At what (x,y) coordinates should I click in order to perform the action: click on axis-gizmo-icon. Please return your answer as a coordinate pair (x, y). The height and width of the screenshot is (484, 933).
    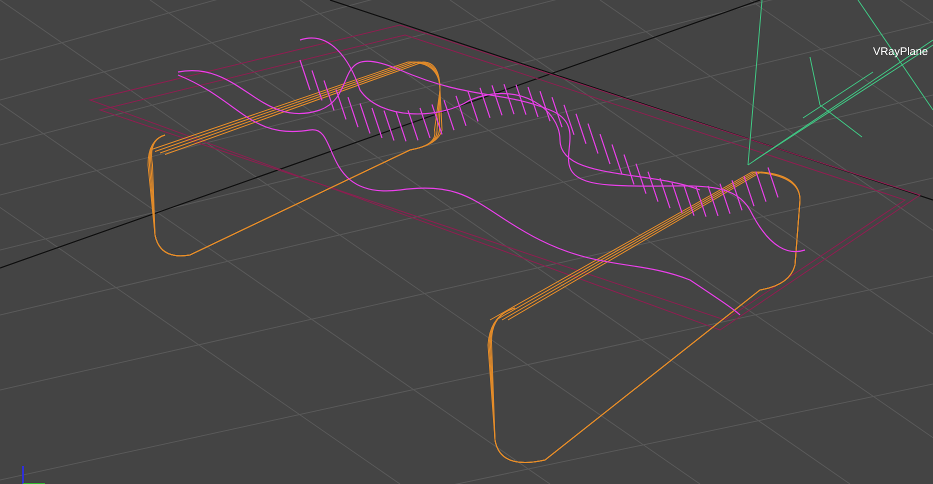
    Looking at the image, I should click on (33, 475).